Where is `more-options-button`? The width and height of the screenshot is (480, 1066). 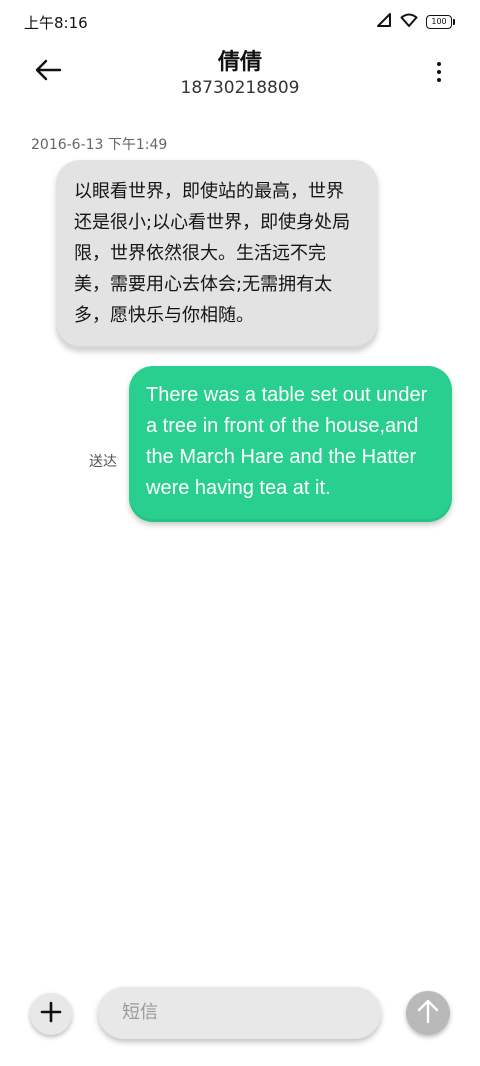
more-options-button is located at coordinates (439, 72).